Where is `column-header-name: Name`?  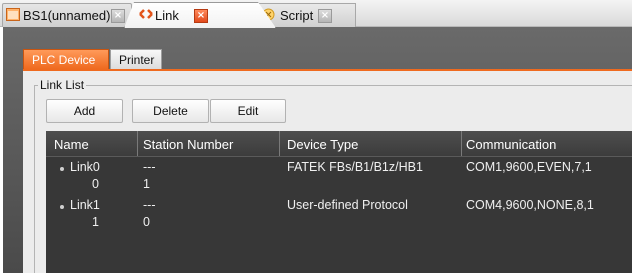
column-header-name: Name is located at coordinates (71, 144).